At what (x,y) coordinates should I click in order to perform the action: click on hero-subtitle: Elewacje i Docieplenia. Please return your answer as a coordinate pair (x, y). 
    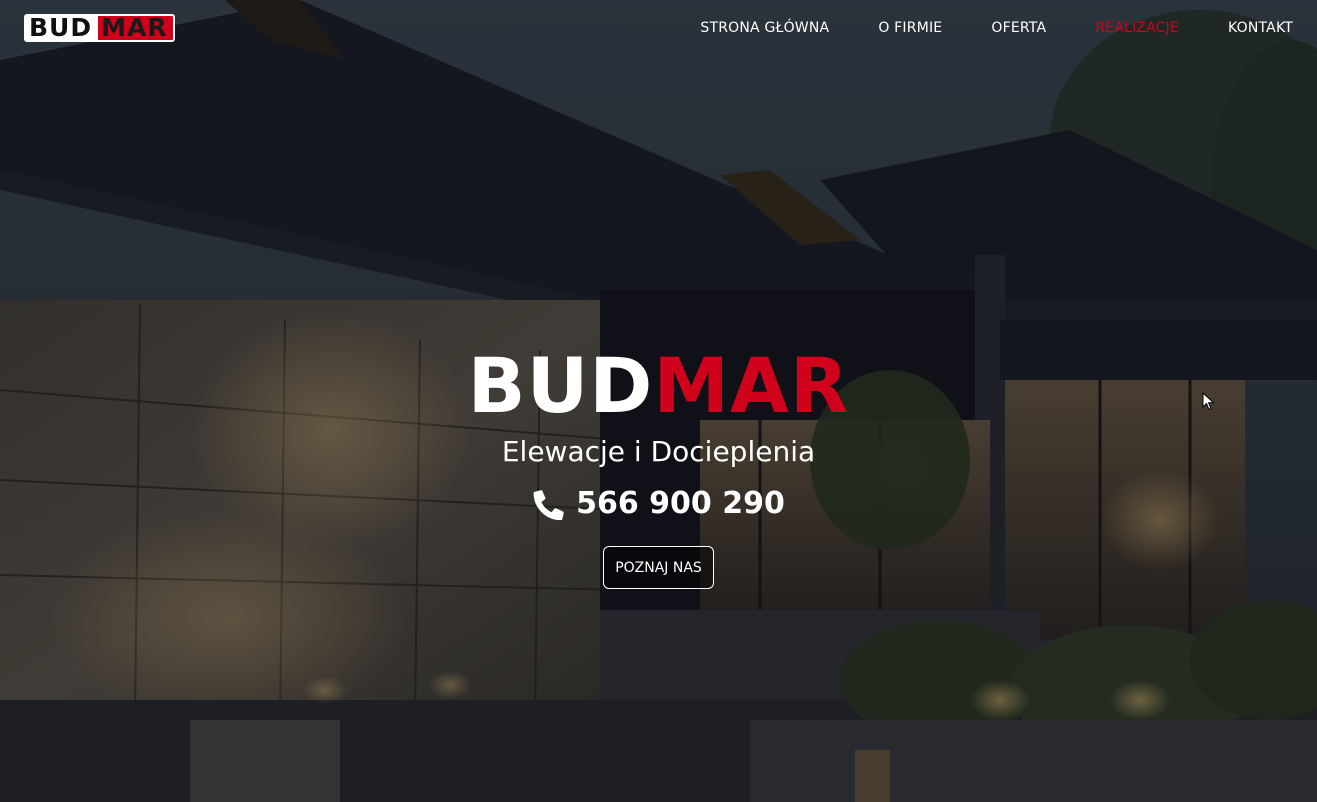
    Looking at the image, I should click on (658, 451).